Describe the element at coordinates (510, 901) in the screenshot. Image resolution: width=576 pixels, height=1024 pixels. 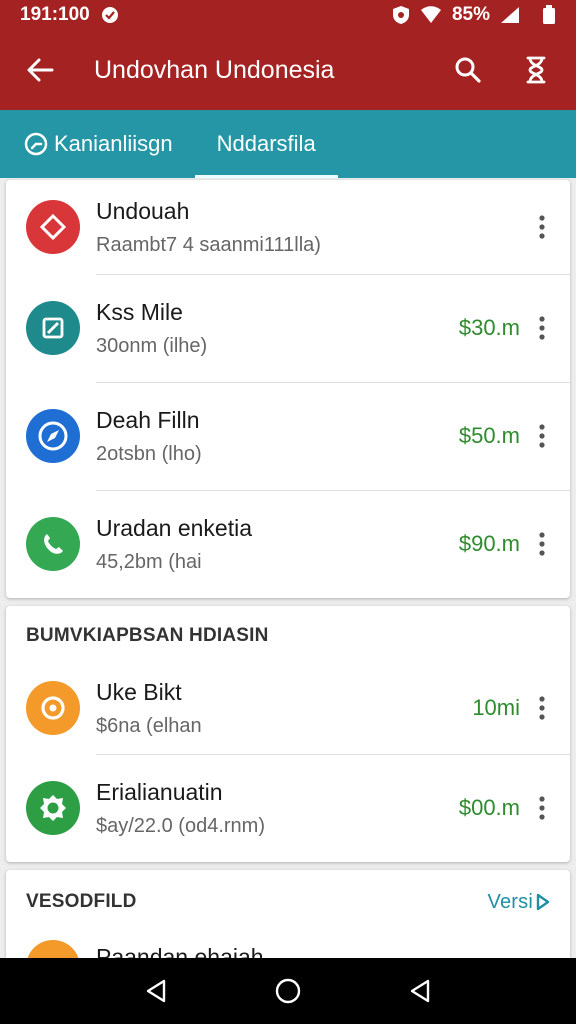
I see `section-link-label: Versi` at that location.